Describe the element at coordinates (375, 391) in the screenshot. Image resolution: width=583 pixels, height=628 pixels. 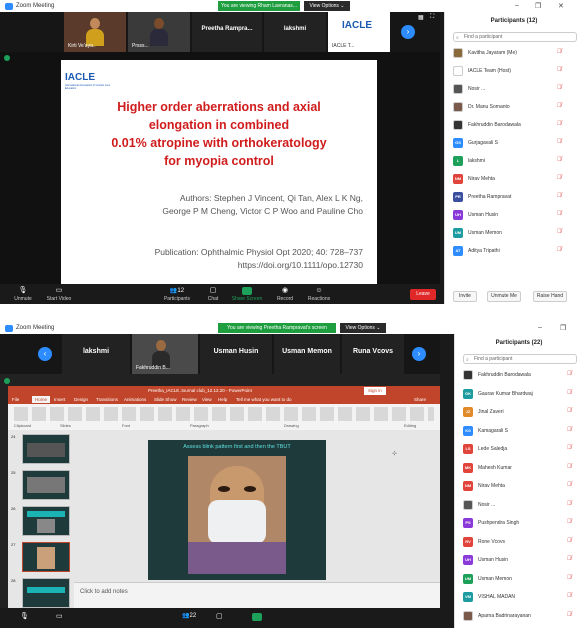
I see `sign-in-button: Sign in` at that location.